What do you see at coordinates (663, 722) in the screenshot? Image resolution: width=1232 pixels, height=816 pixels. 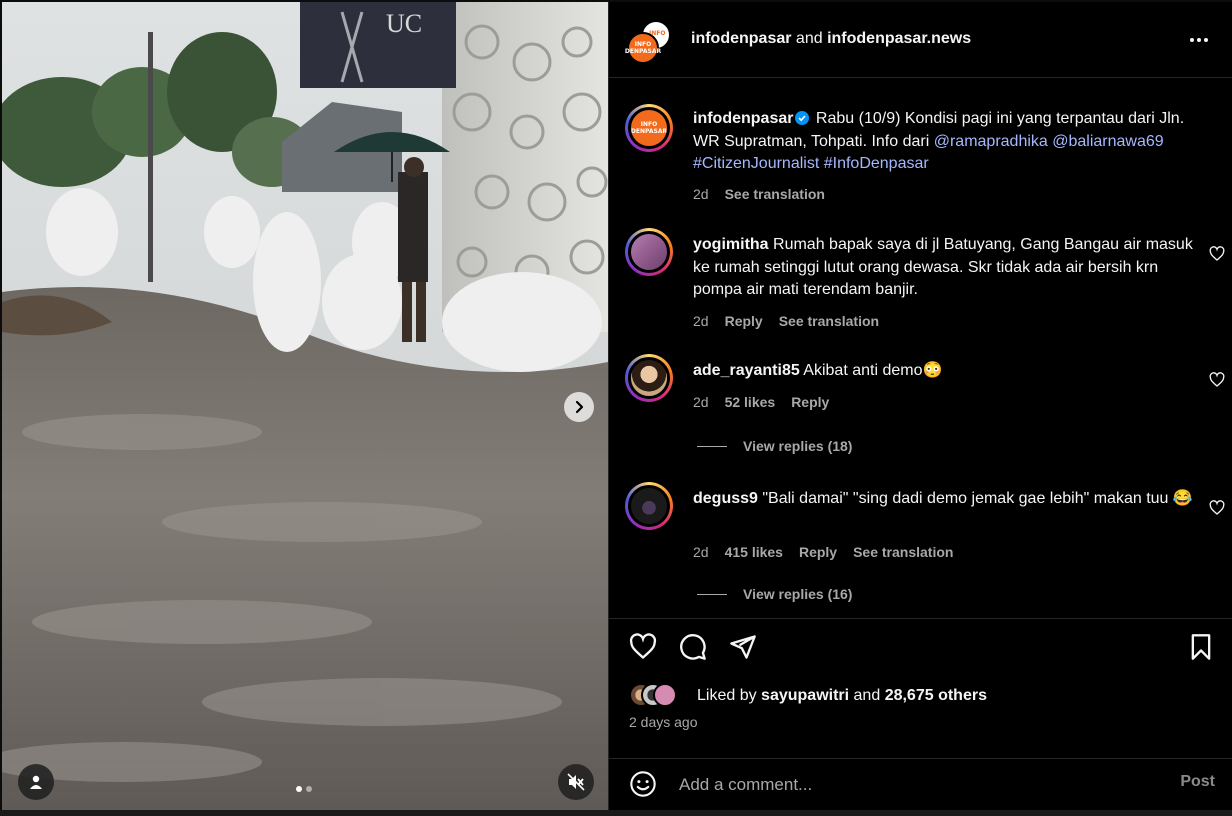 I see `post-timestamp: 2 days ago` at bounding box center [663, 722].